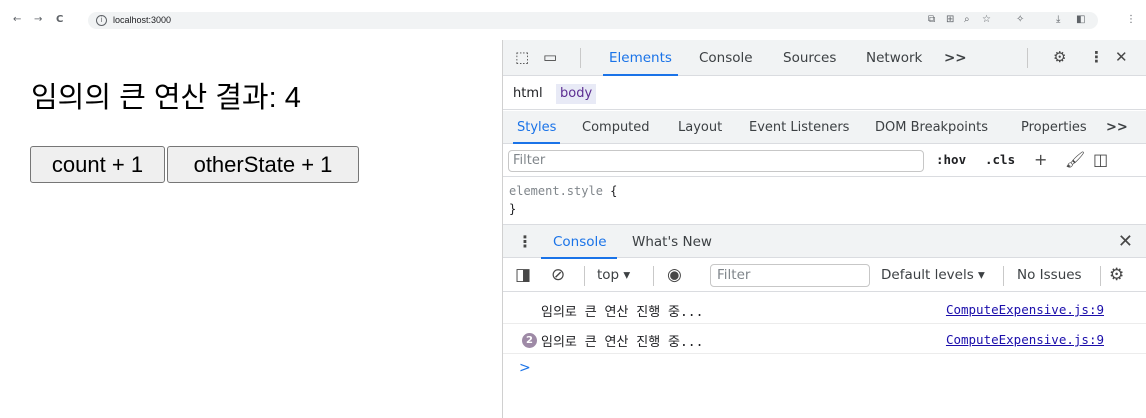 Image resolution: width=1146 pixels, height=418 pixels. I want to click on console-message: 임의로 큰 연산 진행 중... ComputeExpensive.js:9, so click(824, 309).